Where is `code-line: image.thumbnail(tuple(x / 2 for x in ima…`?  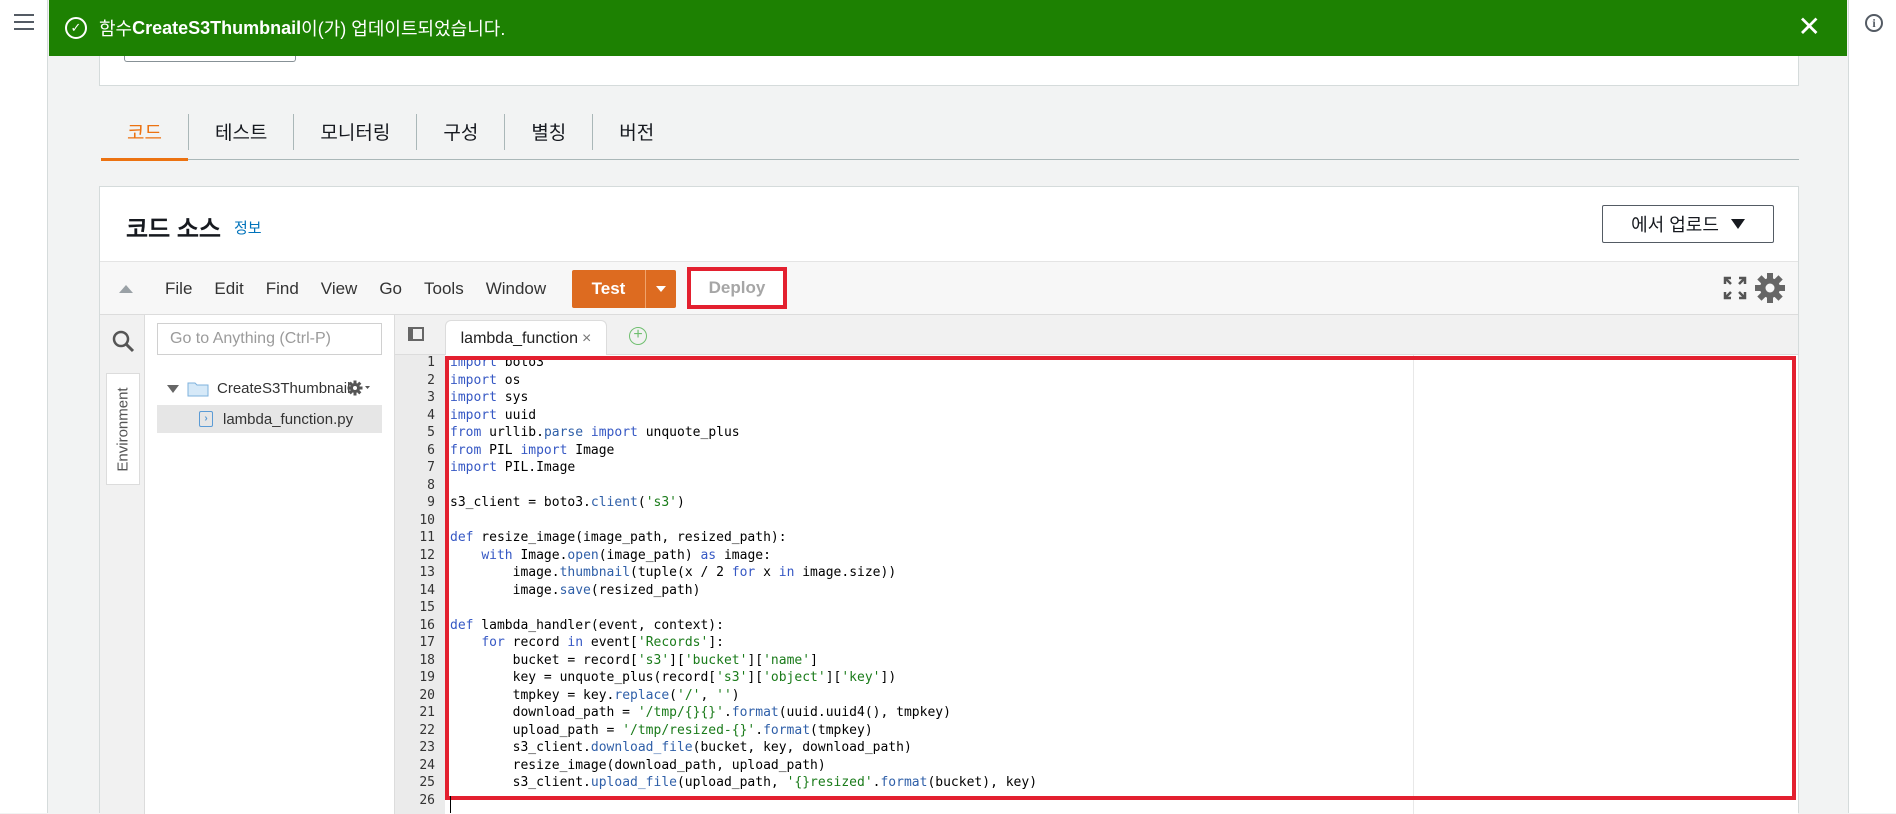
code-line: image.thumbnail(tuple(x / 2 for x in ima… is located at coordinates (743, 574).